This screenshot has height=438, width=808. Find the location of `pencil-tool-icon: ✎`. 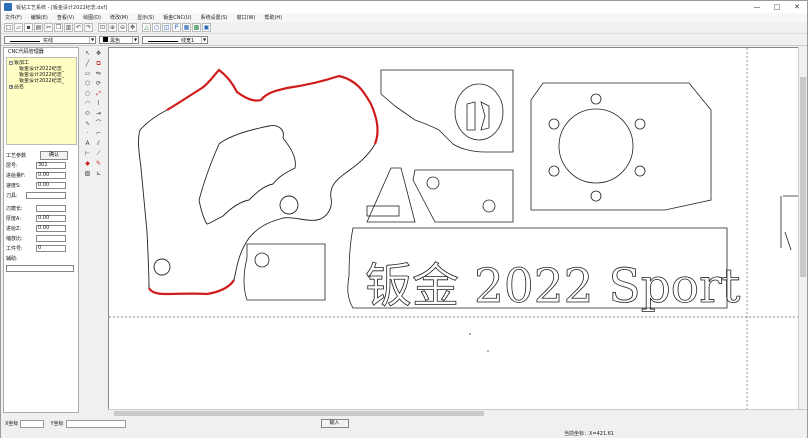

pencil-tool-icon: ✎ is located at coordinates (98, 163).